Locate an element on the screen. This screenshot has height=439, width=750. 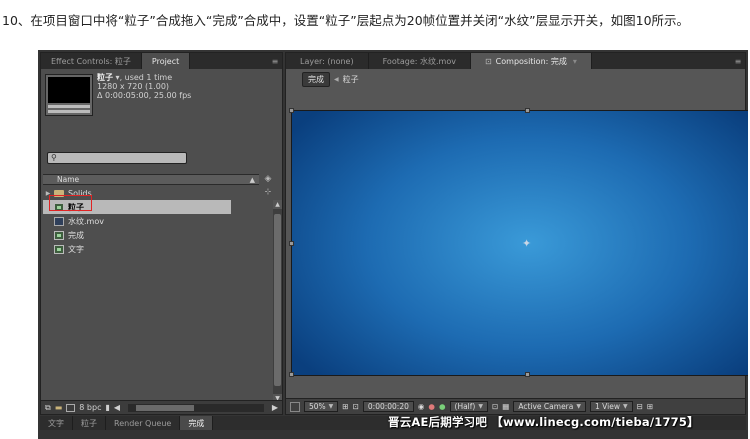
scroll-left-icon: ◀ is located at coordinates (117, 407).